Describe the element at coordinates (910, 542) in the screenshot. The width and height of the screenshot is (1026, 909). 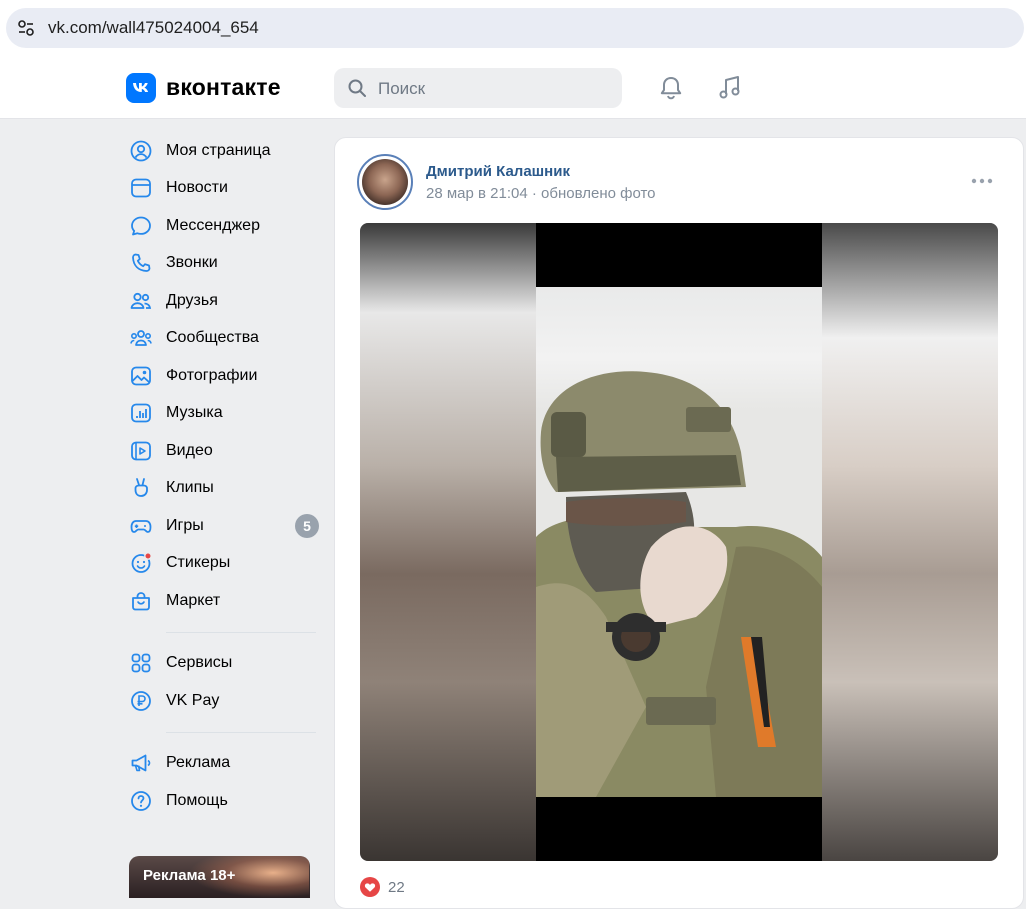
I see `photo-blur-right` at that location.